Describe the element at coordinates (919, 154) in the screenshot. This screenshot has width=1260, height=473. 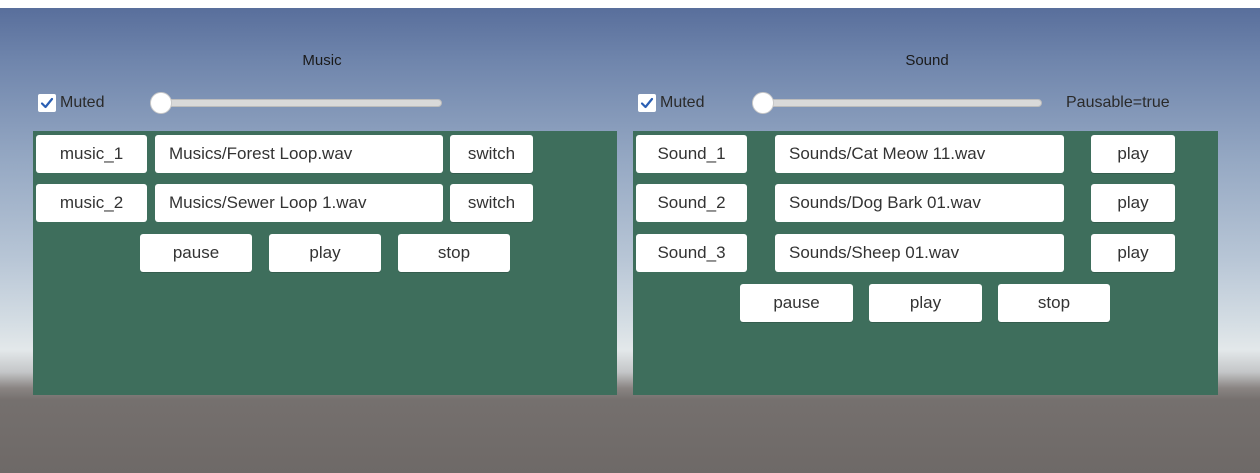
I see `sound-row-1-path: Sounds/Cat Meow 11.wav` at that location.